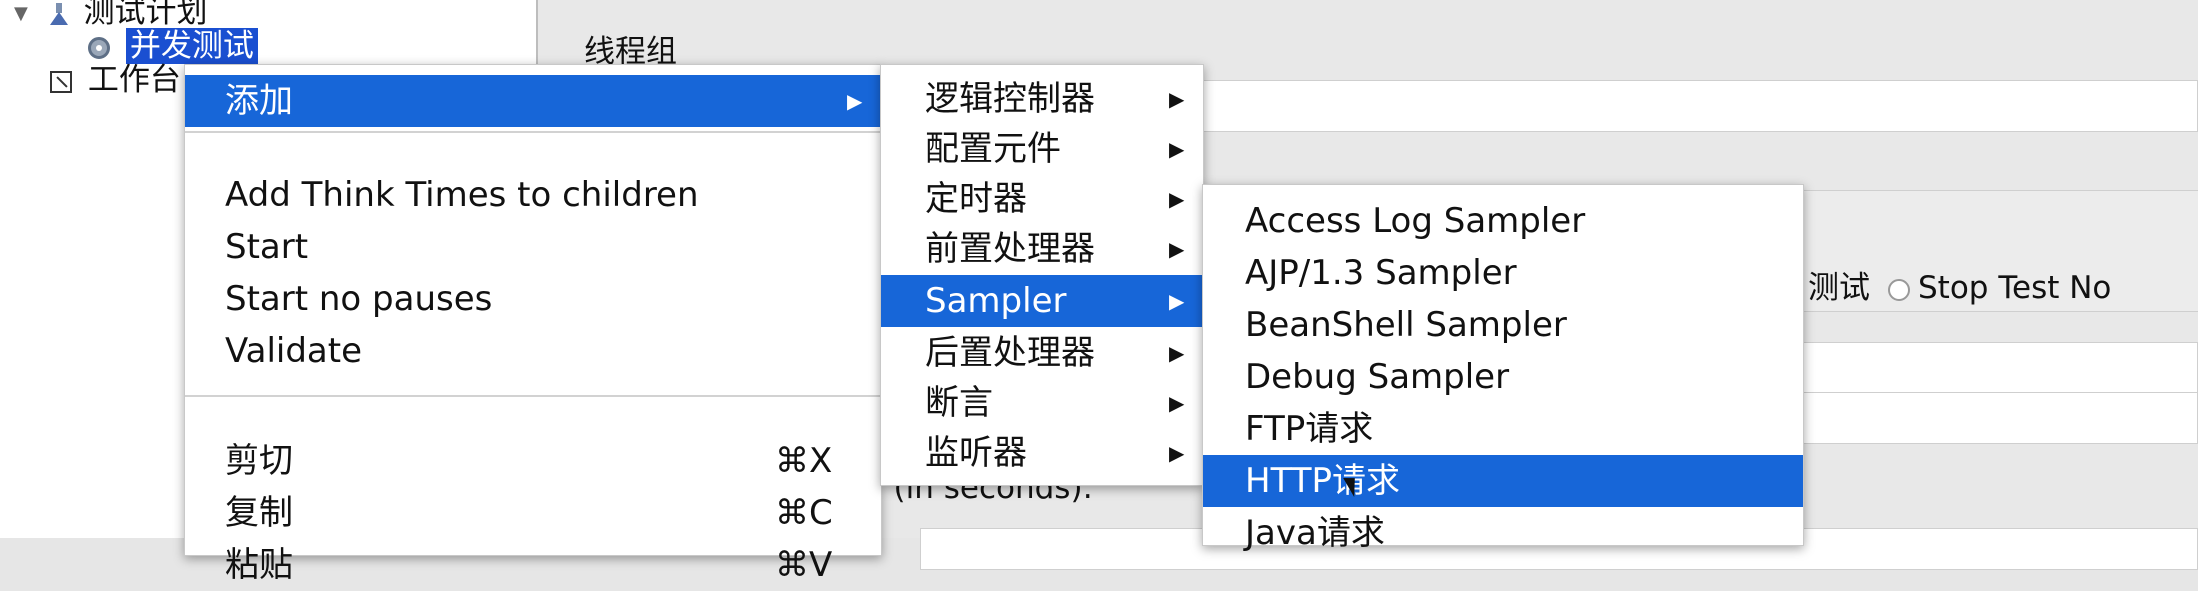 The height and width of the screenshot is (591, 2198). I want to click on menu-item-label: 前置处理器, so click(1010, 249).